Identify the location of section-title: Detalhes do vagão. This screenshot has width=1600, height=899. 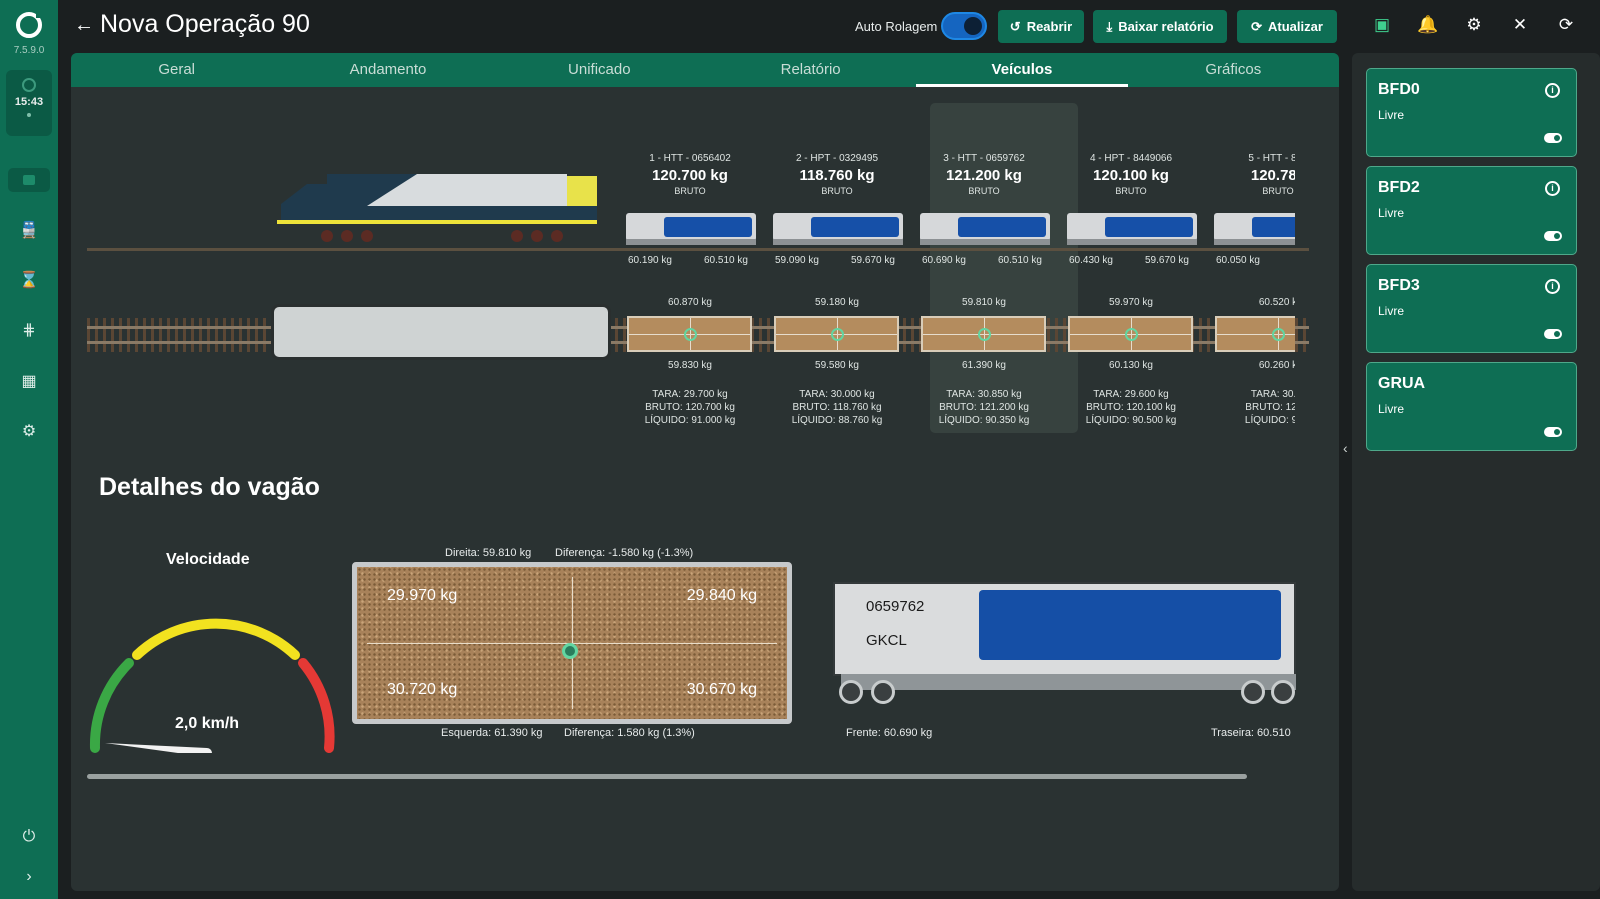
(209, 487).